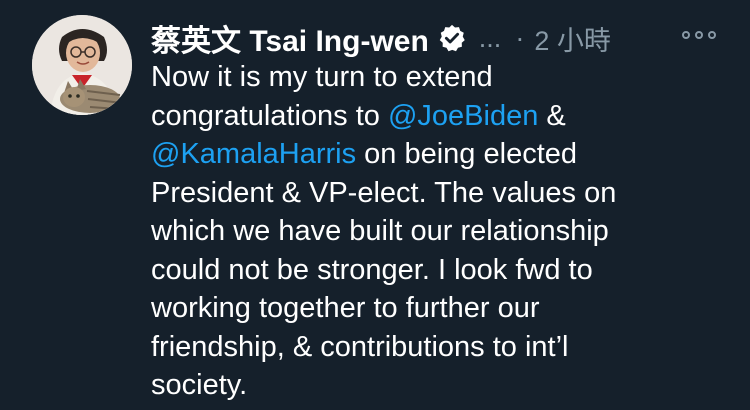 The image size is (750, 410). What do you see at coordinates (384, 192) in the screenshot?
I see `text-segment: President & VP-elect. The values on` at bounding box center [384, 192].